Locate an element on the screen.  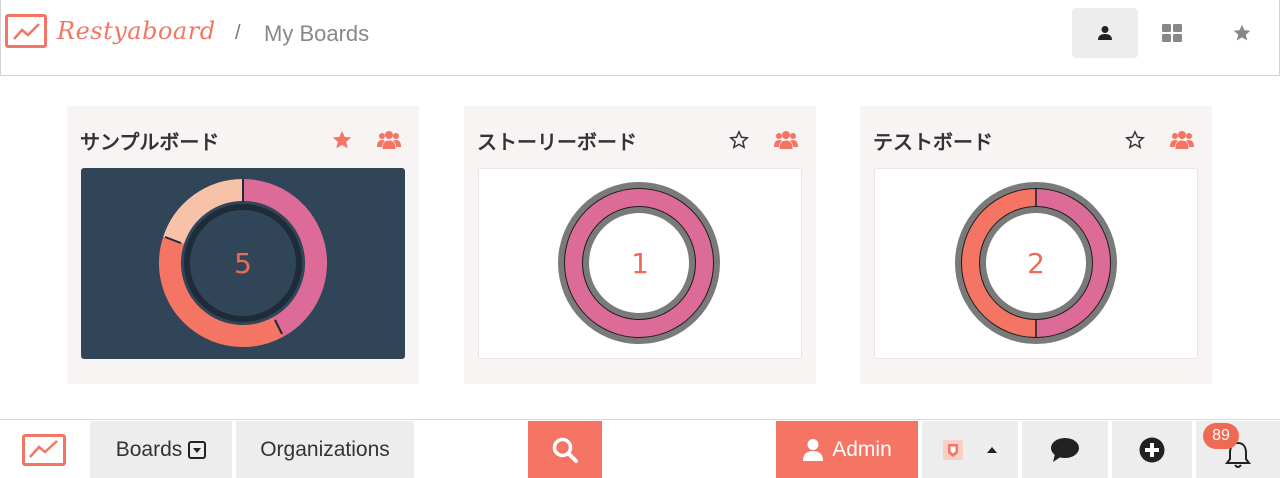
notification-count-badge: 89 is located at coordinates (1221, 436).